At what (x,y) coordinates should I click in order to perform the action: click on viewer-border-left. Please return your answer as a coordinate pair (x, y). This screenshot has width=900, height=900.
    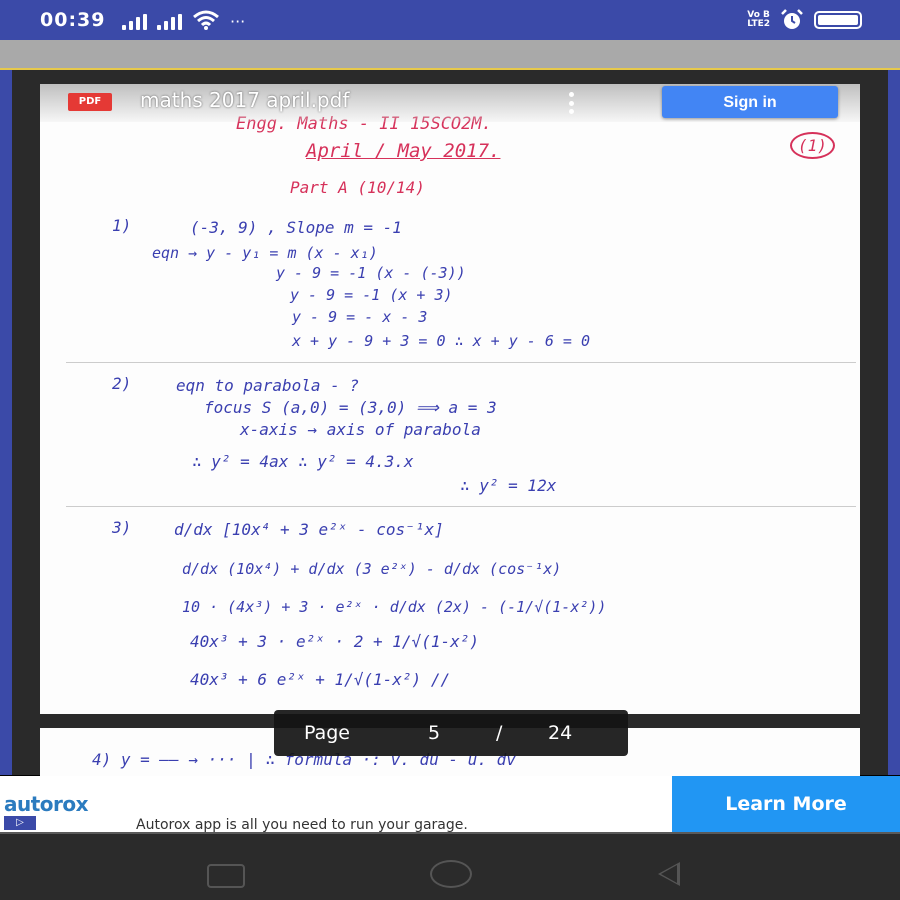
    Looking at the image, I should click on (6, 422).